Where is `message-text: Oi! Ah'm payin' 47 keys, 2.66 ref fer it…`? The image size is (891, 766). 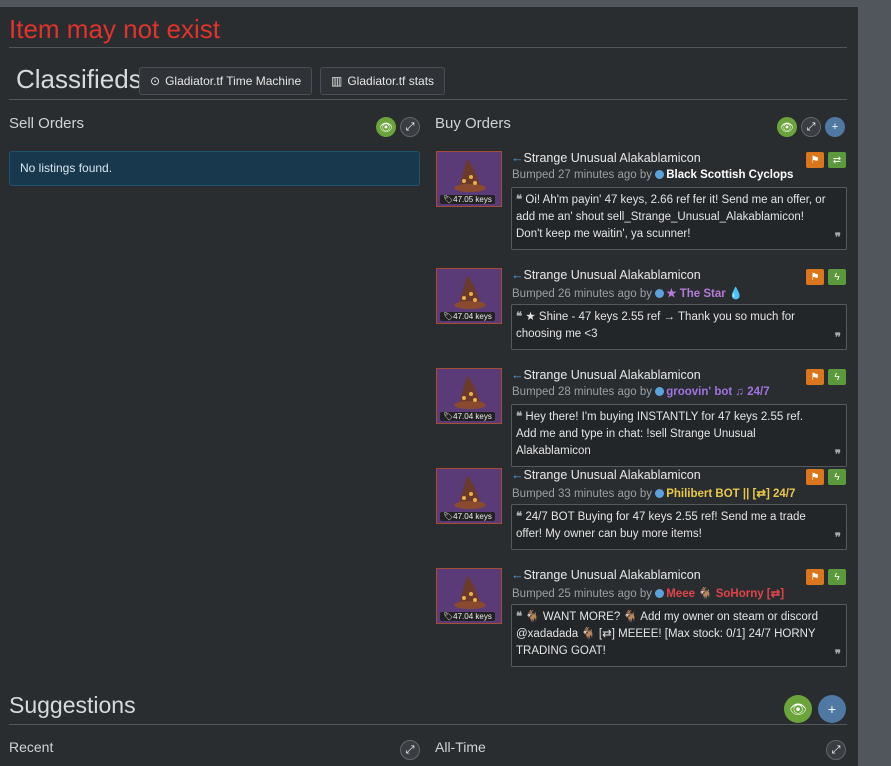
message-text: Oi! Ah'm payin' 47 keys, 2.66 ref fer it… is located at coordinates (671, 217).